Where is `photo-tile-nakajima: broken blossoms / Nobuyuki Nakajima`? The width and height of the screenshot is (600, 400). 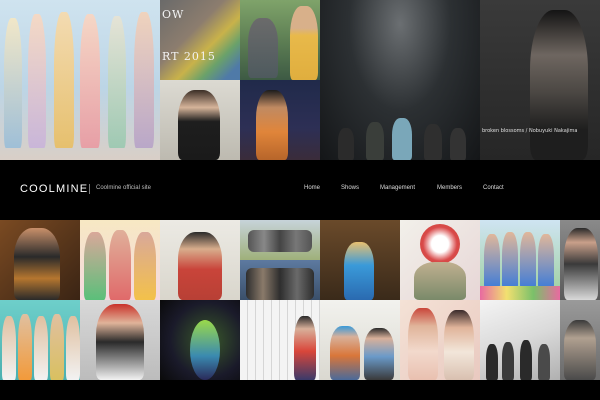 photo-tile-nakajima: broken blossoms / Nobuyuki Nakajima is located at coordinates (540, 80).